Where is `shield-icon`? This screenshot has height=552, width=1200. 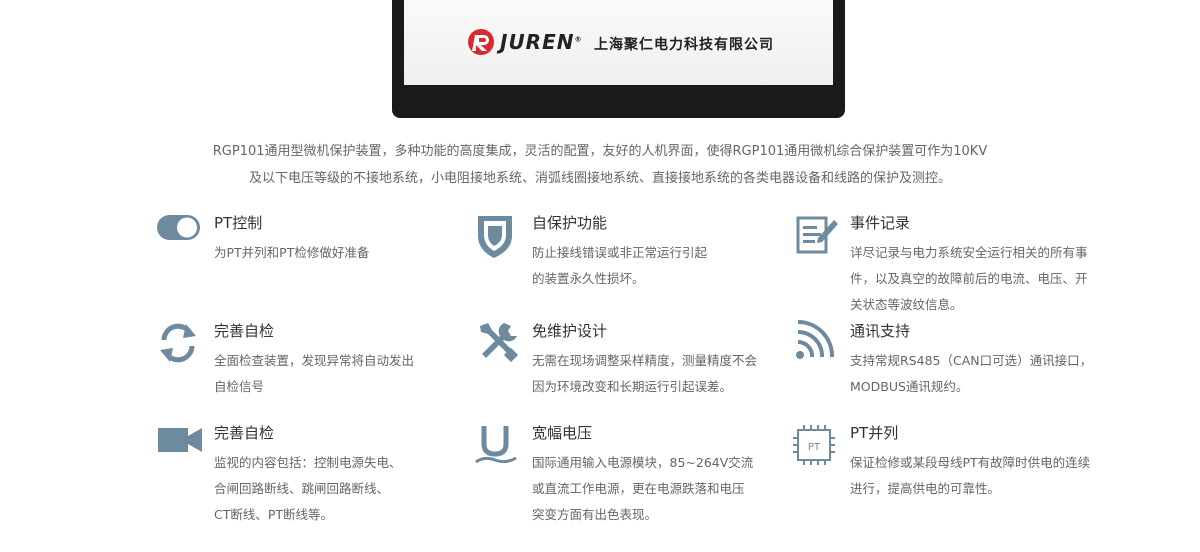 shield-icon is located at coordinates (495, 237).